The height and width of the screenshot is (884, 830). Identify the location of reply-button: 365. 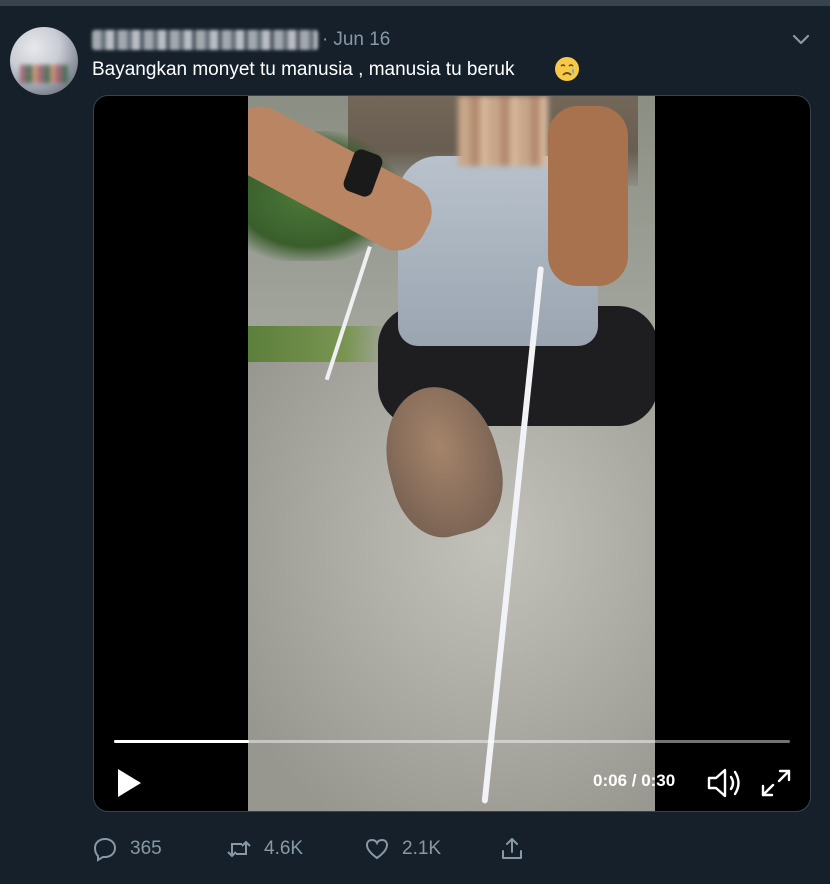
(127, 849).